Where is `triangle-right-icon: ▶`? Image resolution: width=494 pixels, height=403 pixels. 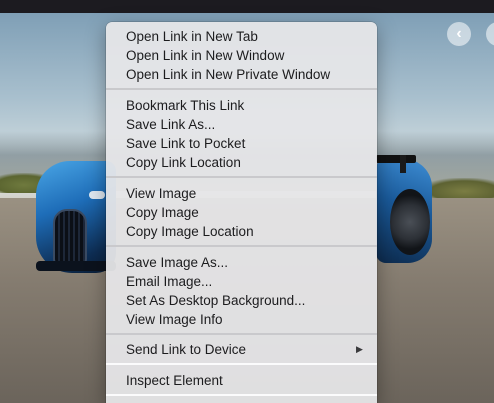 triangle-right-icon: ▶ is located at coordinates (359, 349).